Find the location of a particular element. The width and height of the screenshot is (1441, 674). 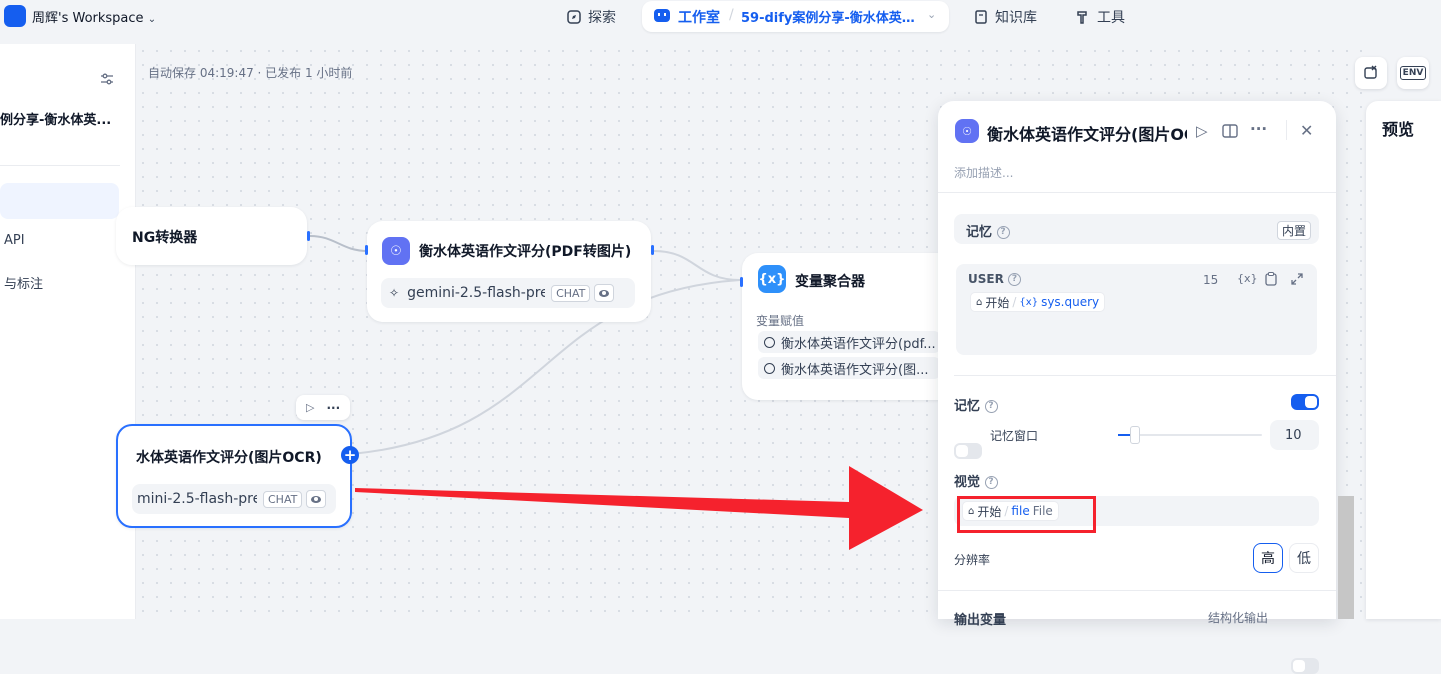

env-icon: ENV is located at coordinates (1413, 73).